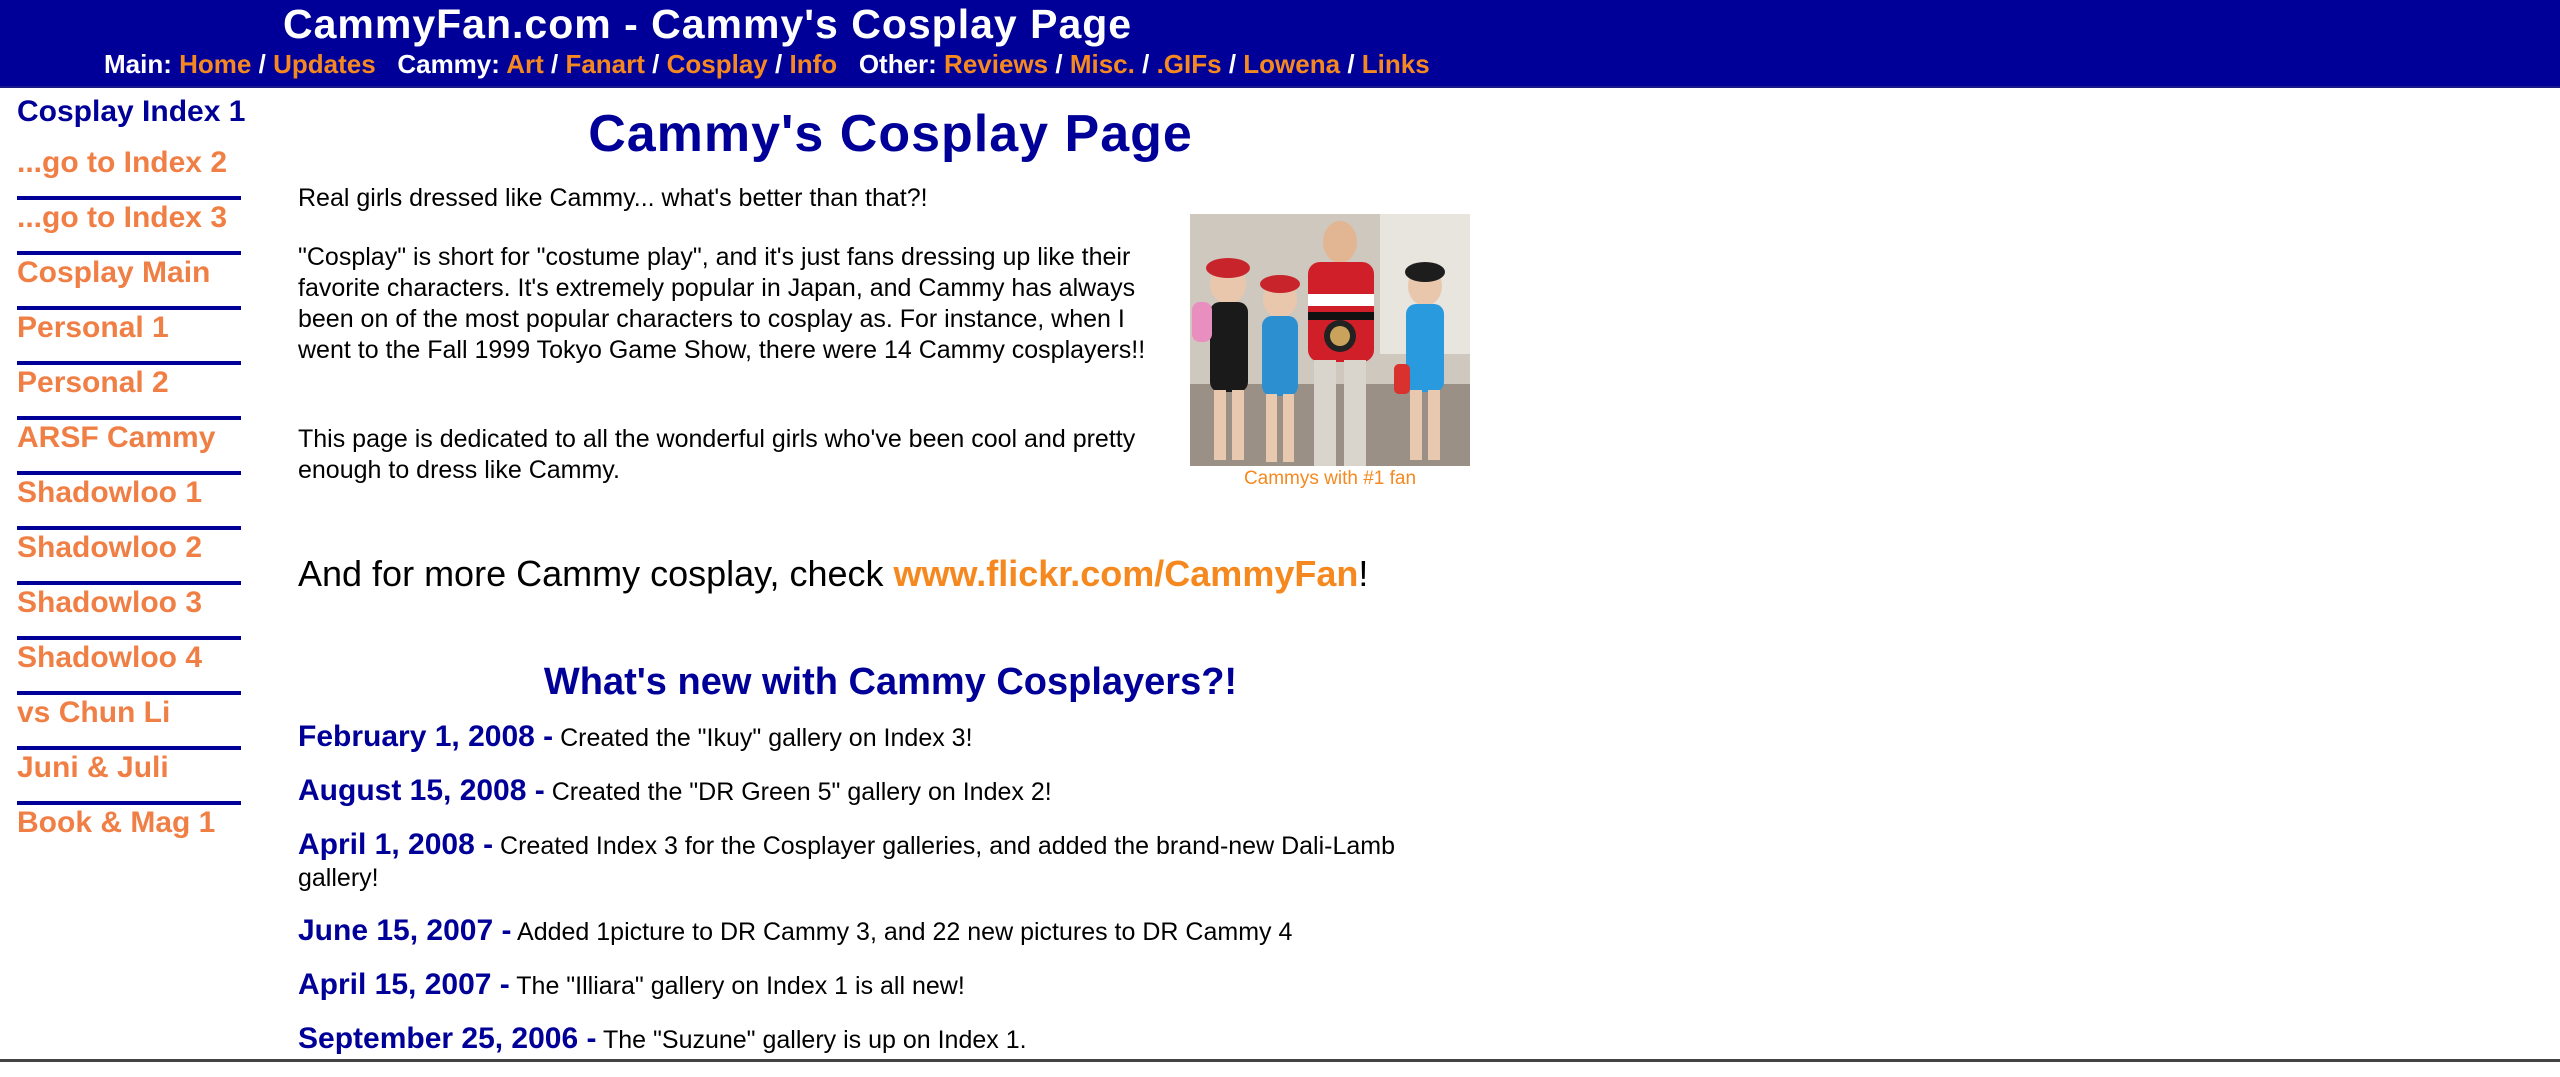 This screenshot has height=1077, width=2560. Describe the element at coordinates (116, 437) in the screenshot. I see `sidebar-item-arsf-cammy: ARSF Cammy` at that location.